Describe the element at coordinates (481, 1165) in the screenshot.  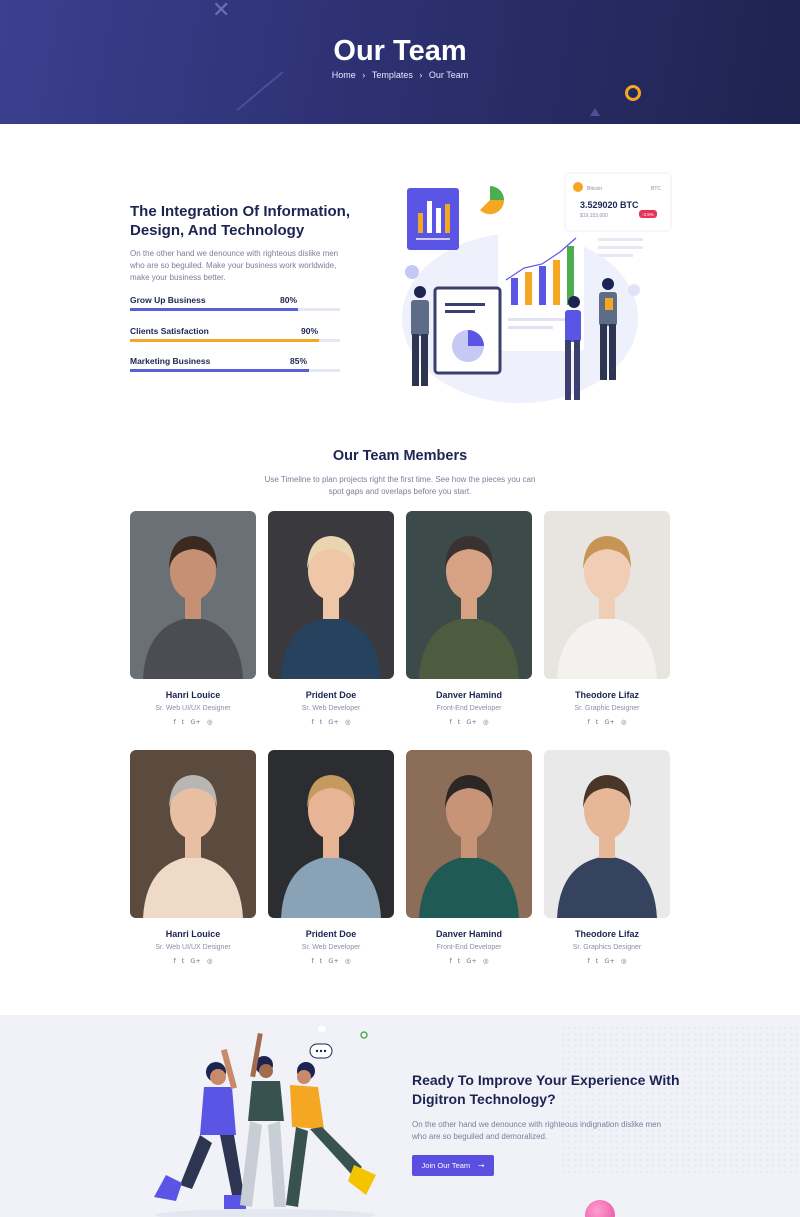
I see `arrow-right-icon: →` at that location.